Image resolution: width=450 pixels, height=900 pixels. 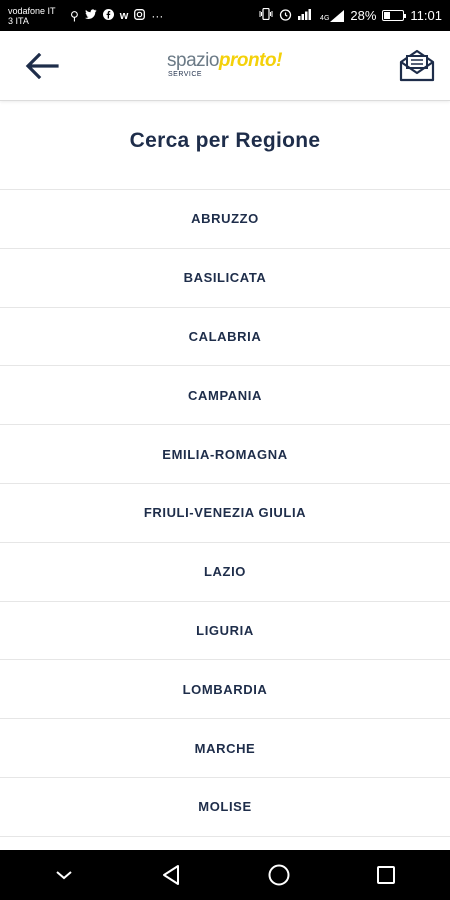 What do you see at coordinates (117, 15) in the screenshot?
I see `notification-icons: ⚲ w ···` at bounding box center [117, 15].